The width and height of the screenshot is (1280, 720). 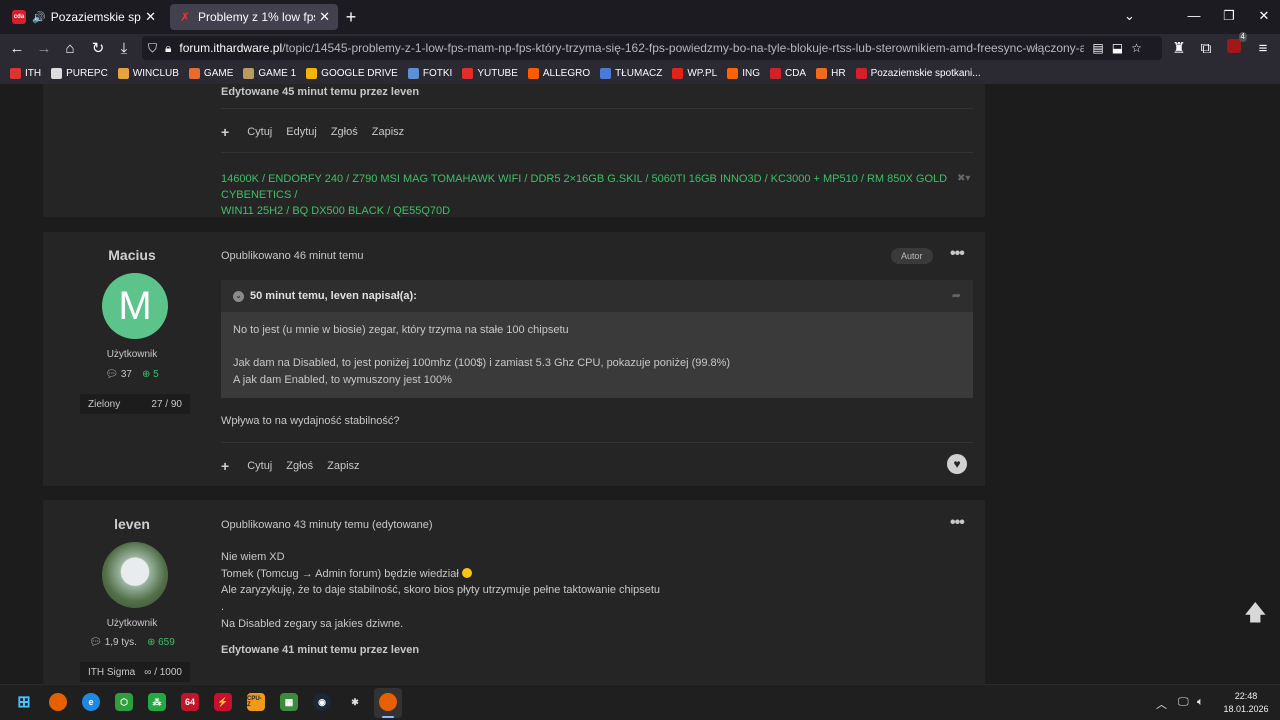 What do you see at coordinates (135, 306) in the screenshot?
I see `avatar: M` at bounding box center [135, 306].